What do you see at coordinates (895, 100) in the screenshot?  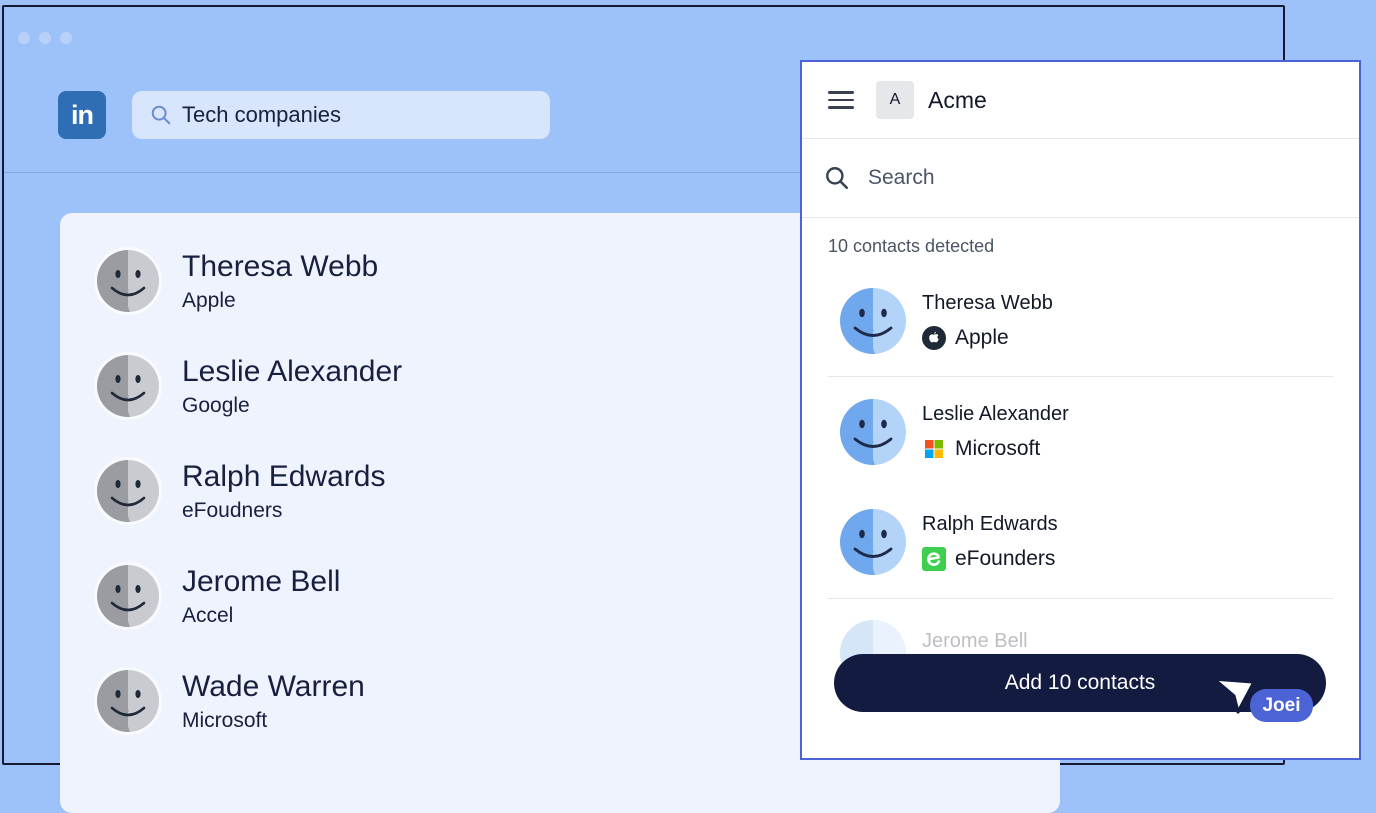 I see `workspace-badge: A` at bounding box center [895, 100].